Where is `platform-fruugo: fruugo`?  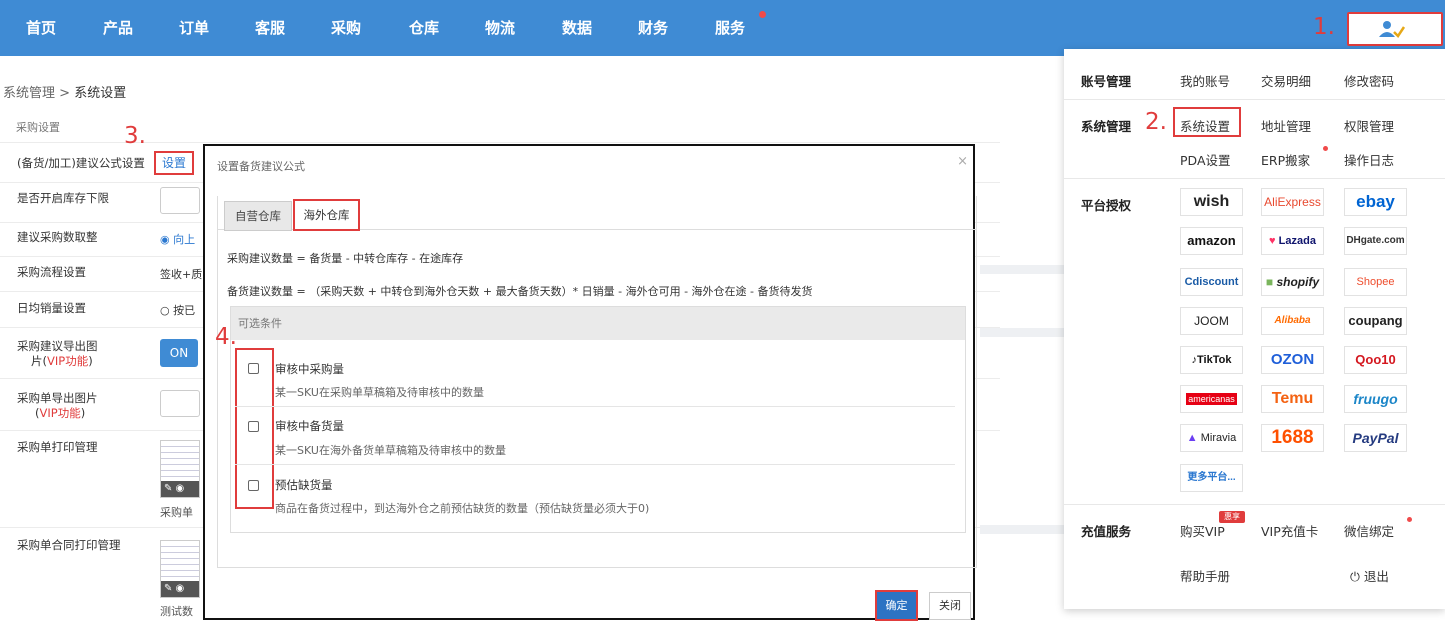 platform-fruugo: fruugo is located at coordinates (1375, 399).